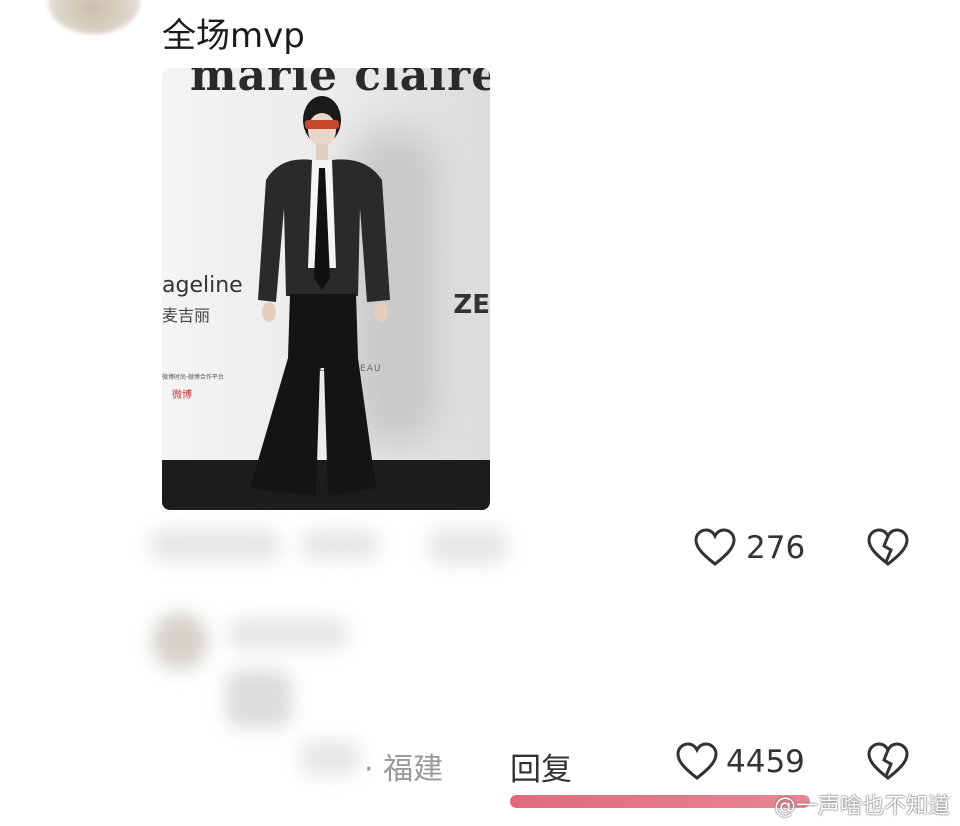  What do you see at coordinates (288, 634) in the screenshot?
I see `blurred-username` at bounding box center [288, 634].